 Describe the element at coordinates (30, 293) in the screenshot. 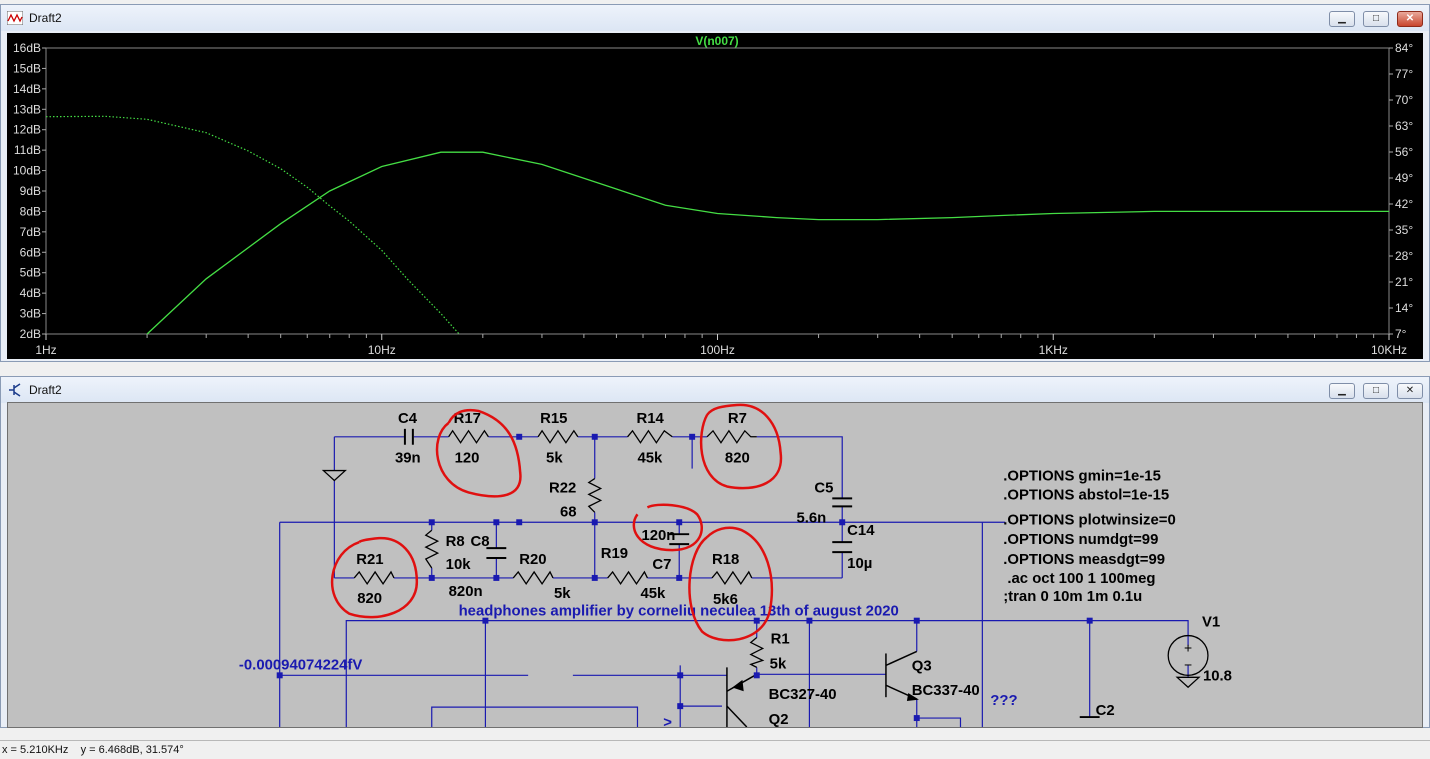

I see `y-tick-label-left: 4dB` at that location.